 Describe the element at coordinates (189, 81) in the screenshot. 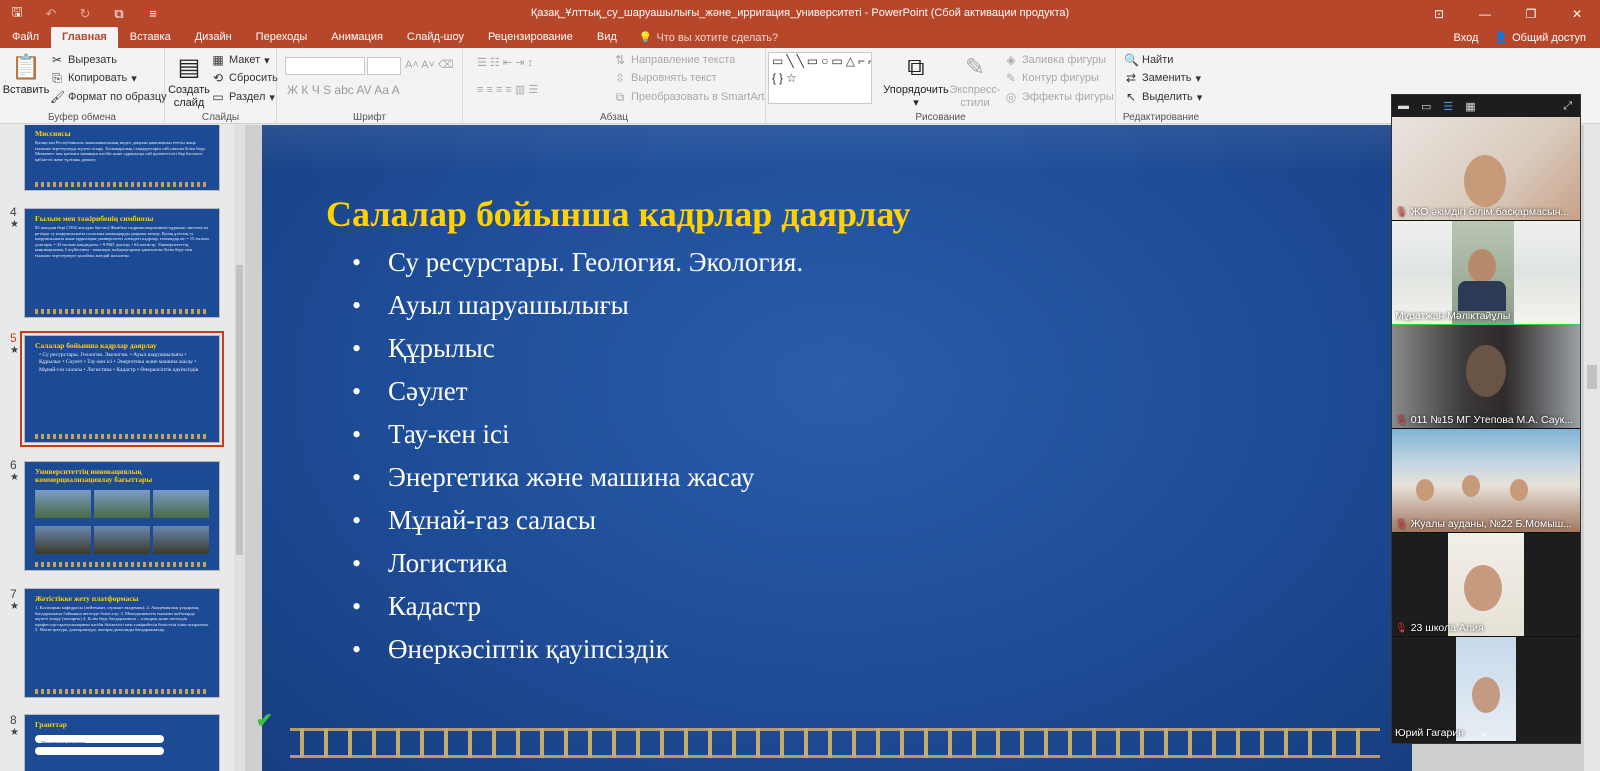

I see `new-slide-button: ▤ Создать слайд` at that location.